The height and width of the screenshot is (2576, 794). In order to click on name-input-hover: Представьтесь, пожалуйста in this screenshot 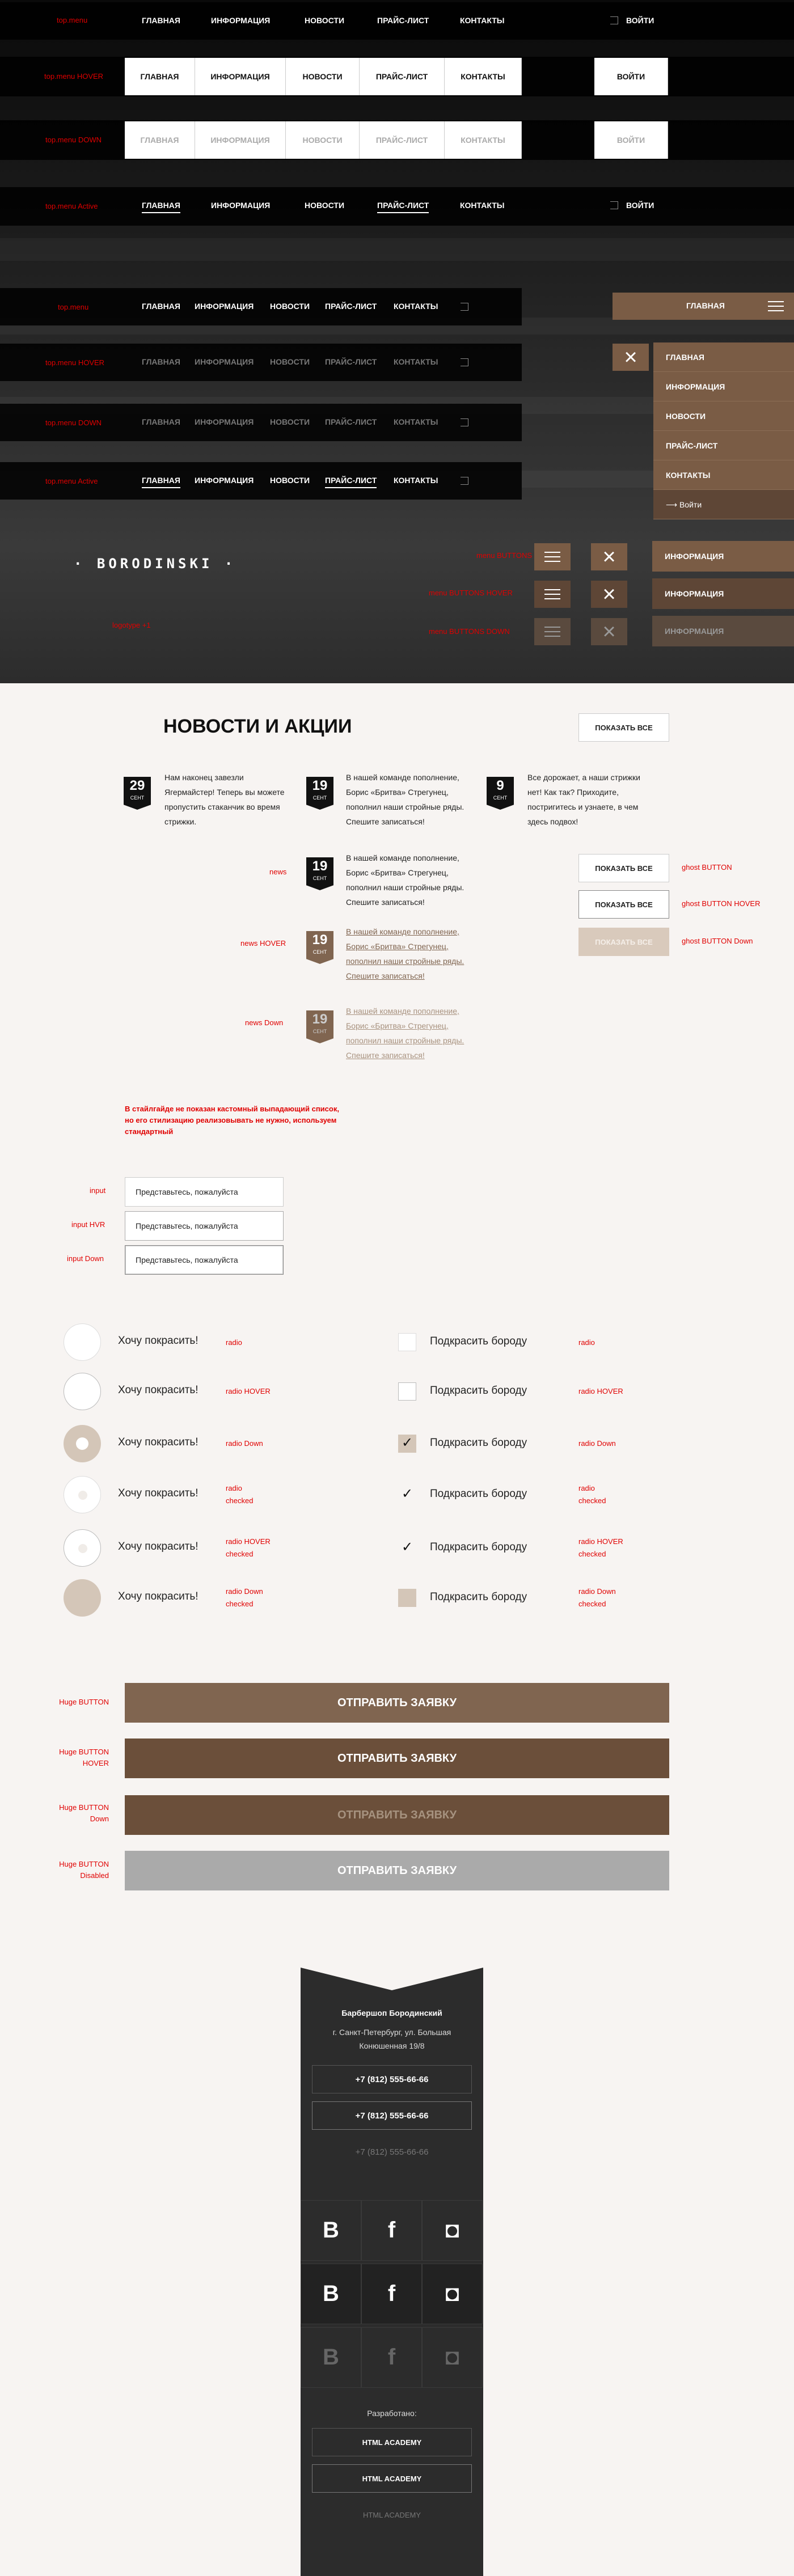, I will do `click(204, 1226)`.